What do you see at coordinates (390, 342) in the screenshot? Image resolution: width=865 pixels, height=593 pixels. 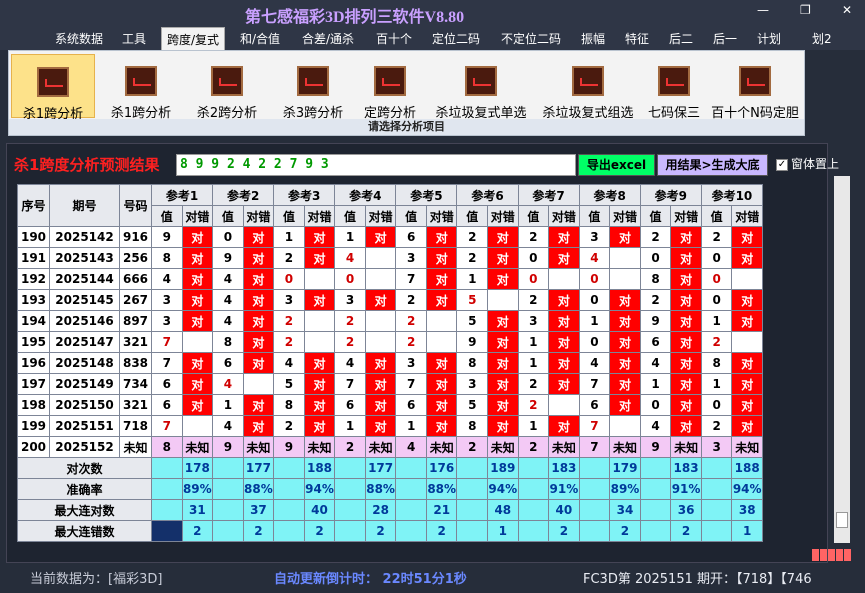 I see `table-row: 195 2025147 321 7 8 对 2 2 2 9 对 1 对 0 对 6 对 2` at bounding box center [390, 342].